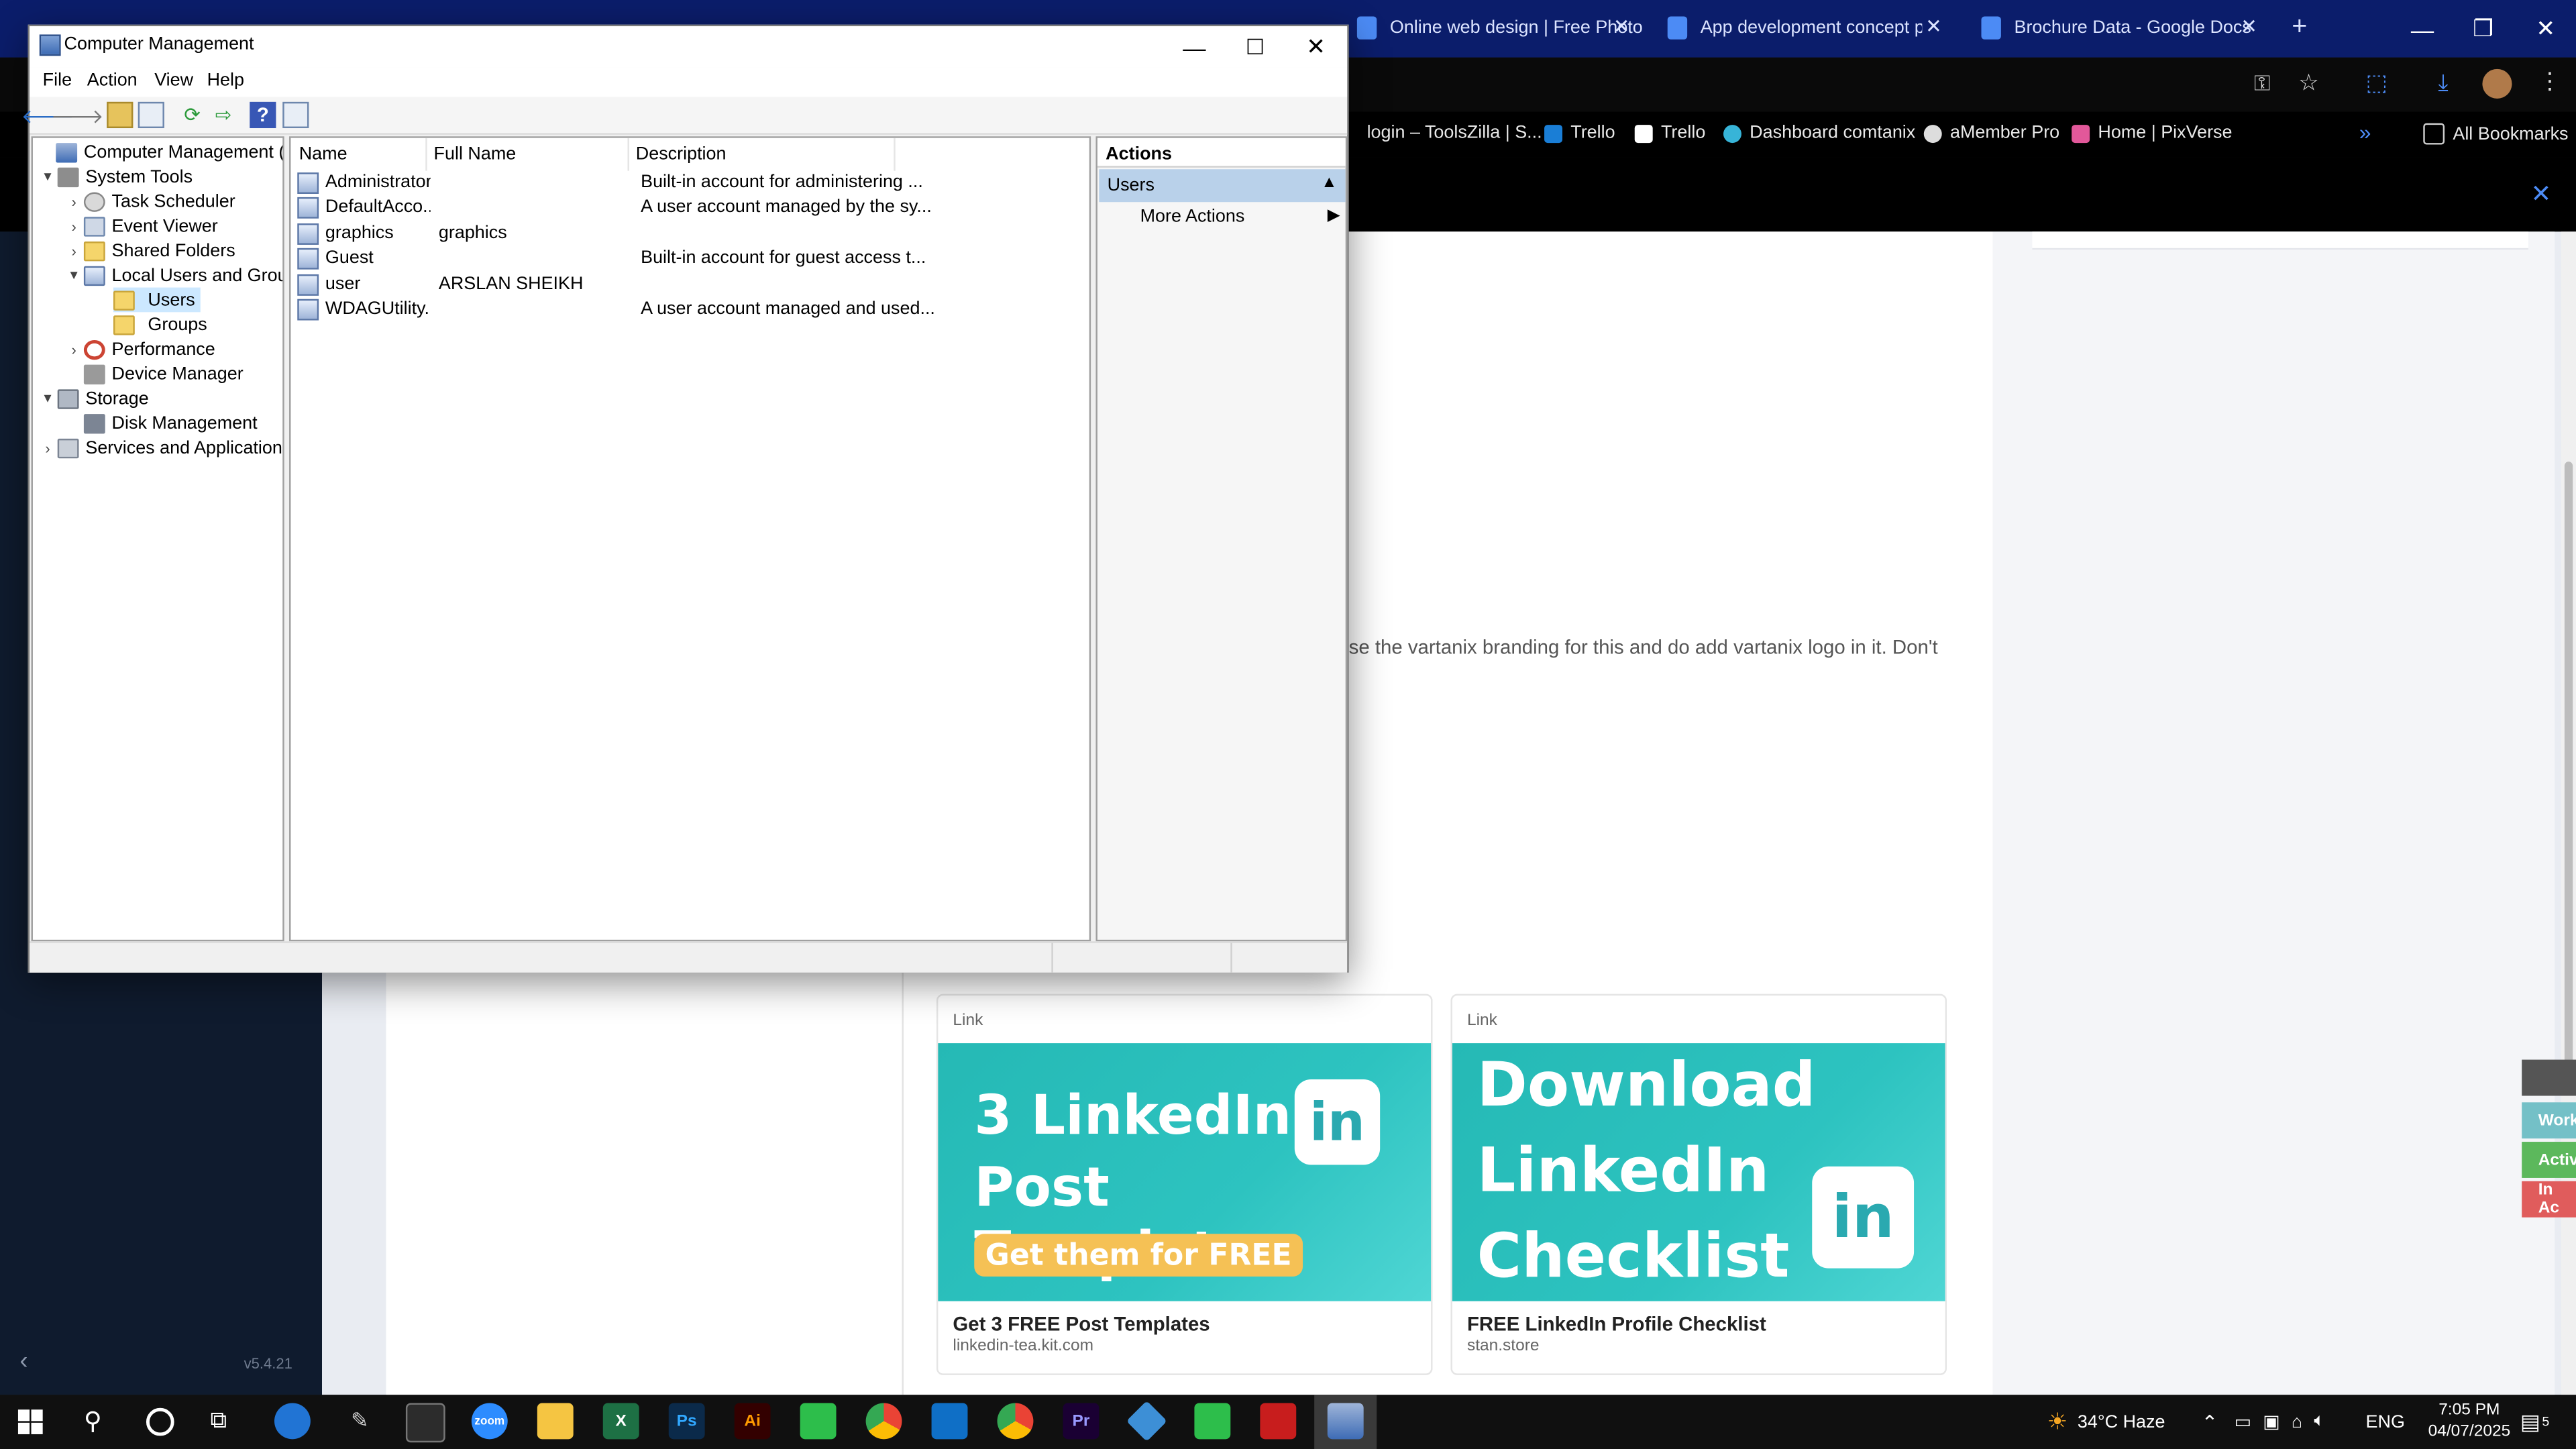 The image size is (2576, 1449). What do you see at coordinates (218, 1420) in the screenshot?
I see `task-view-icon: ⧉` at bounding box center [218, 1420].